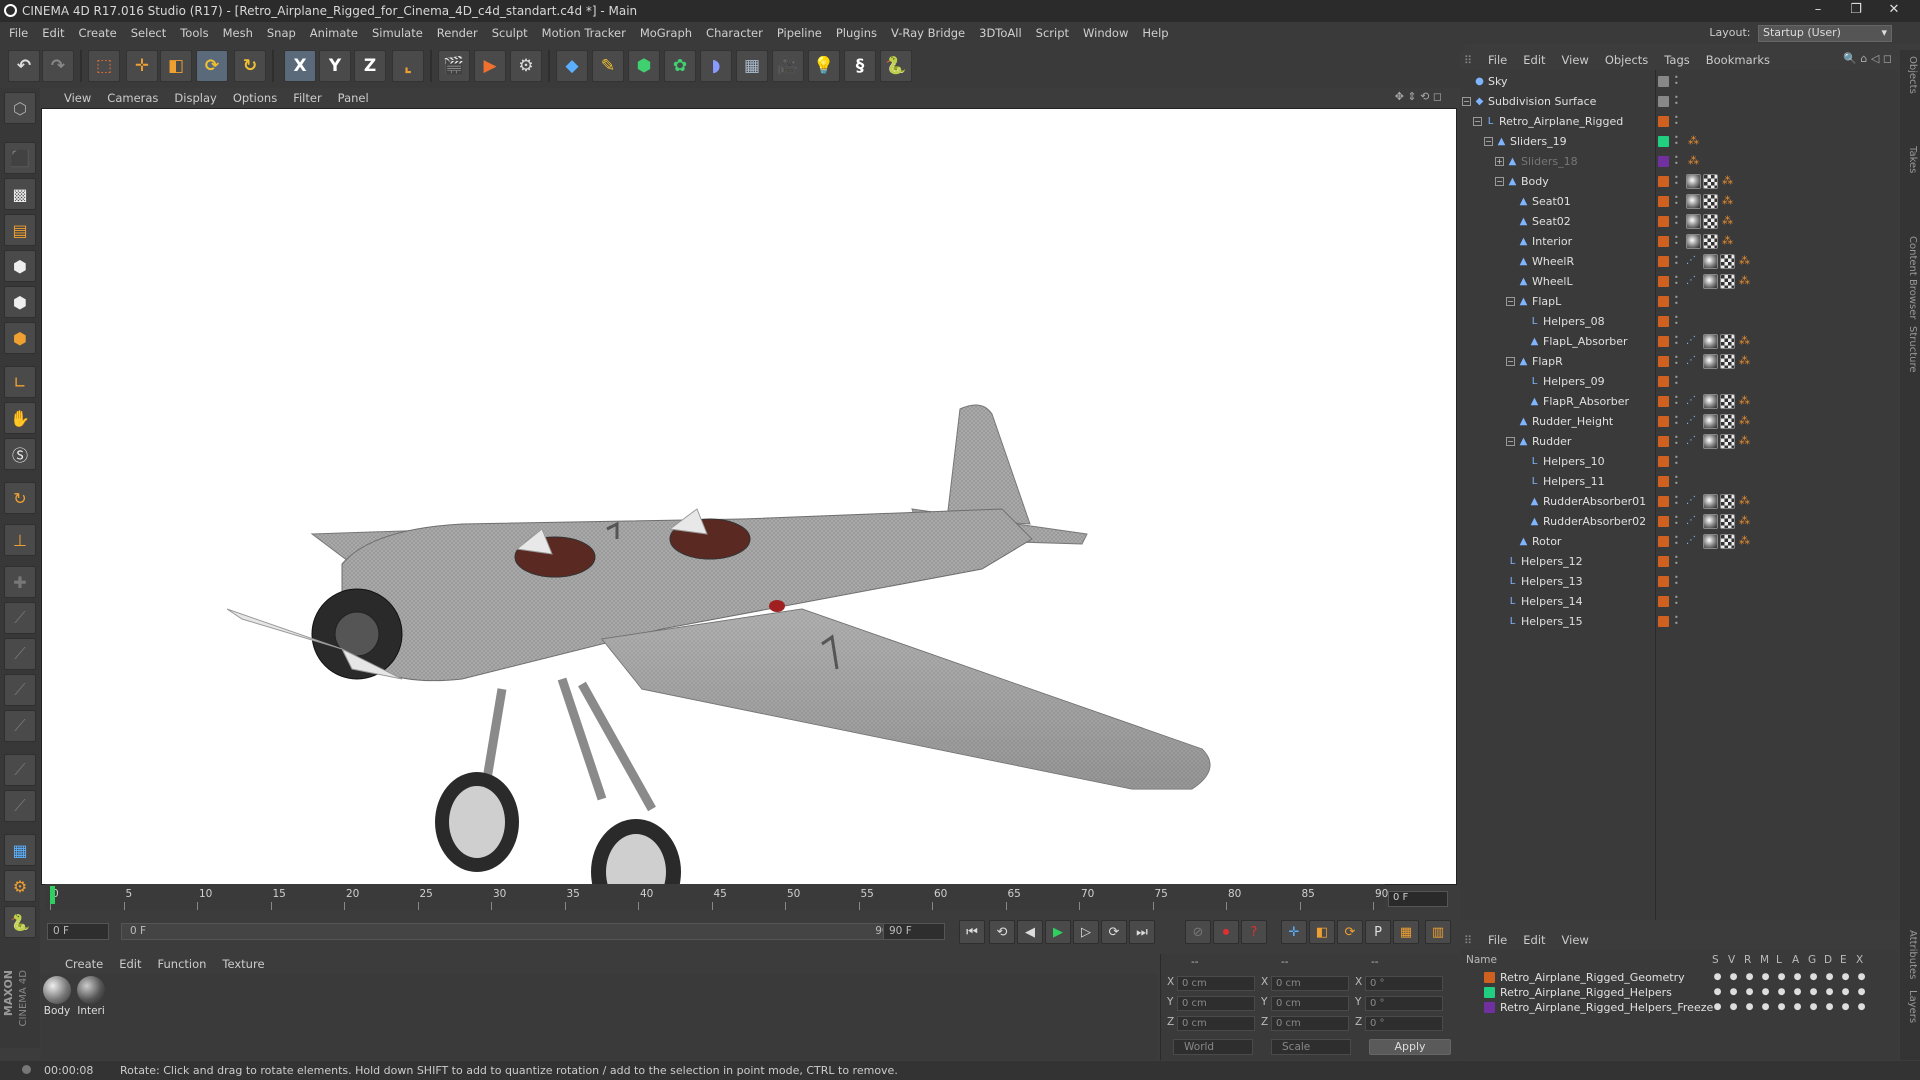 This screenshot has width=1920, height=1080. I want to click on side-tab: Layers, so click(1910, 1006).